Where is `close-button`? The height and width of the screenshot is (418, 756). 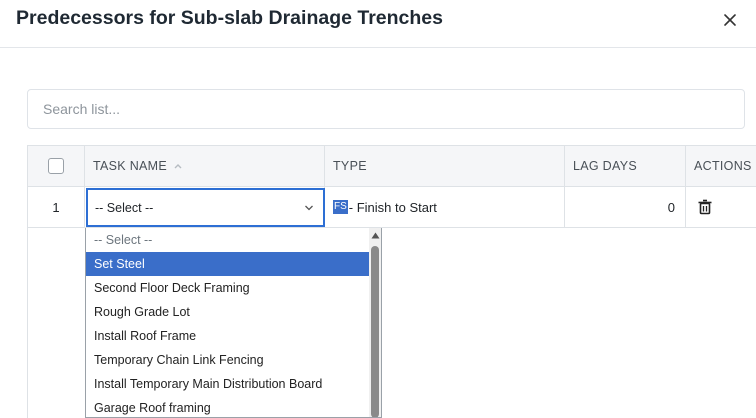 close-button is located at coordinates (730, 20).